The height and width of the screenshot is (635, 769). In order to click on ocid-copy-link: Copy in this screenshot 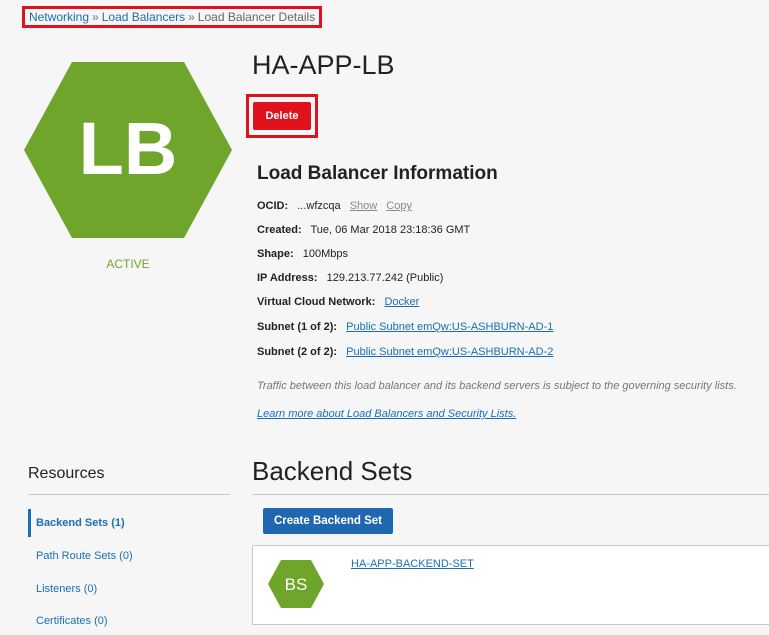, I will do `click(399, 206)`.